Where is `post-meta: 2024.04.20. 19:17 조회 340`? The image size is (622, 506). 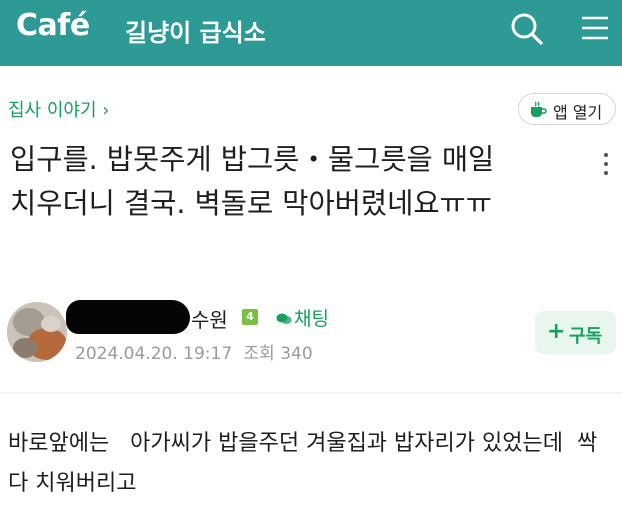
post-meta: 2024.04.20. 19:17 조회 340 is located at coordinates (197, 351).